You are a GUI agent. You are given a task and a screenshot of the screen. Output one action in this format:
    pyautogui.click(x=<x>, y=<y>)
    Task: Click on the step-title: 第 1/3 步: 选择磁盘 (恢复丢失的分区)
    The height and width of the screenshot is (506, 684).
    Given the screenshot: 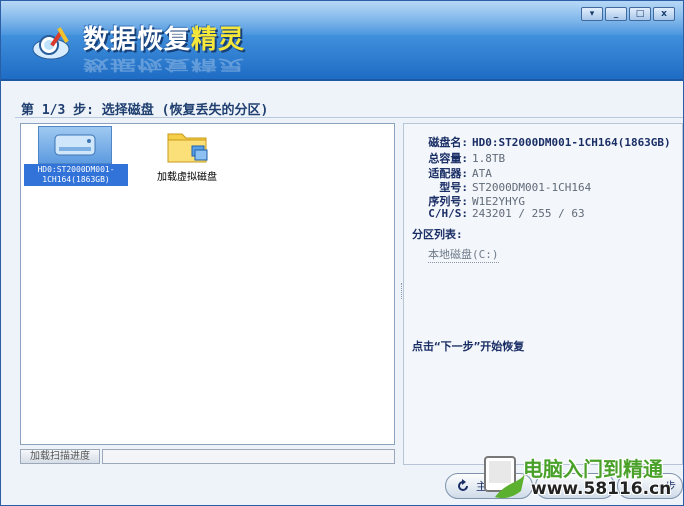 What is the action you would take?
    pyautogui.click(x=145, y=110)
    